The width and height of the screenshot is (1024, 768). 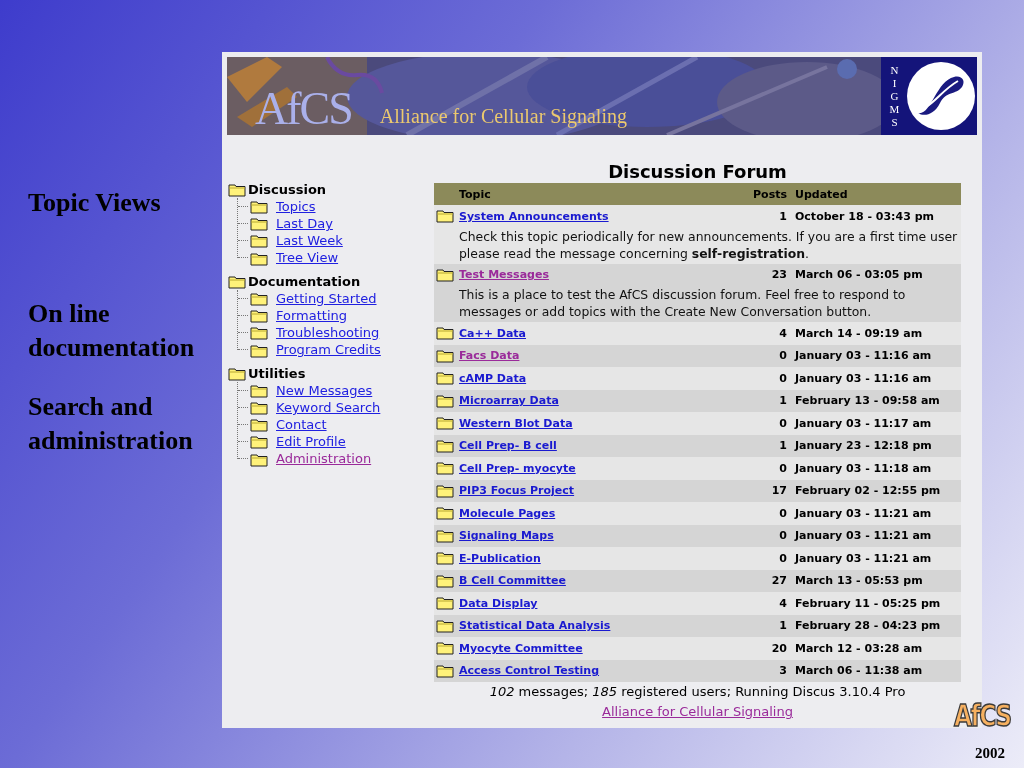 What do you see at coordinates (311, 315) in the screenshot?
I see `tree-link: Formatting` at bounding box center [311, 315].